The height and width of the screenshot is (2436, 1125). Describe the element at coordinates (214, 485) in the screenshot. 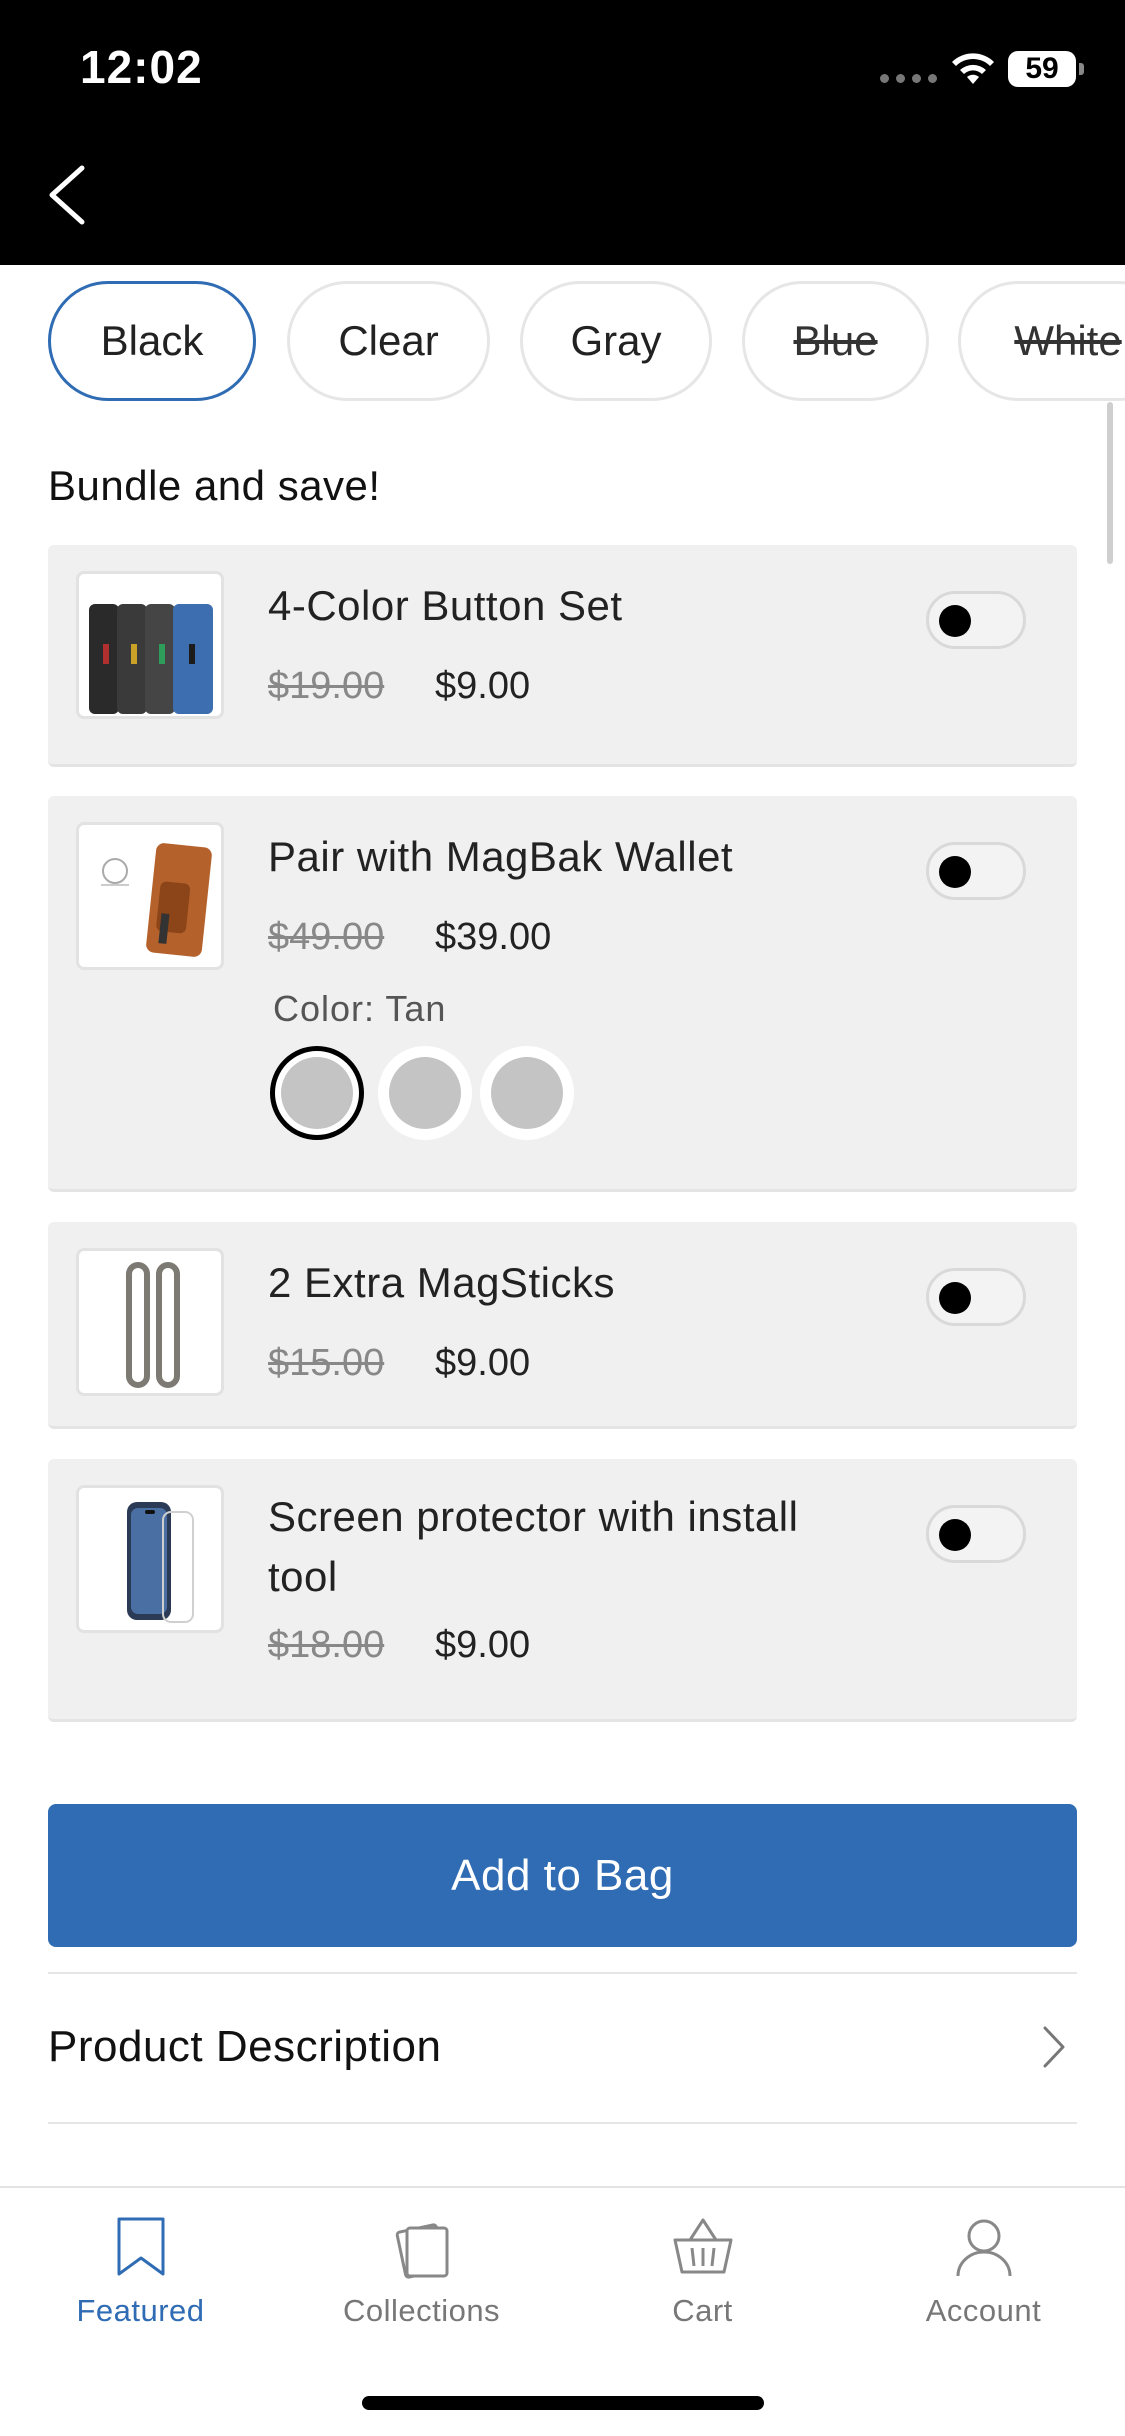

I see `bundle-title: Bundle and save!` at that location.